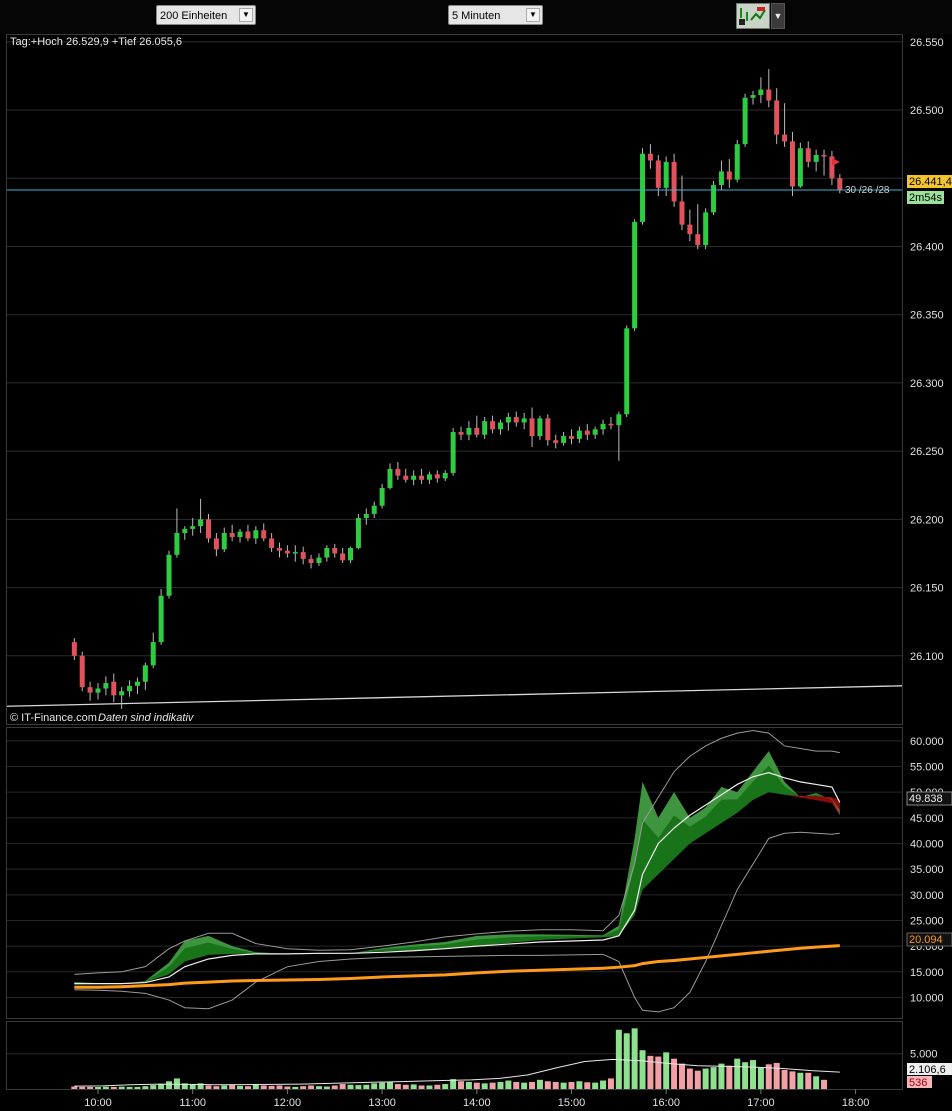  I want to click on time-tick-label: 14:00, so click(477, 1103).